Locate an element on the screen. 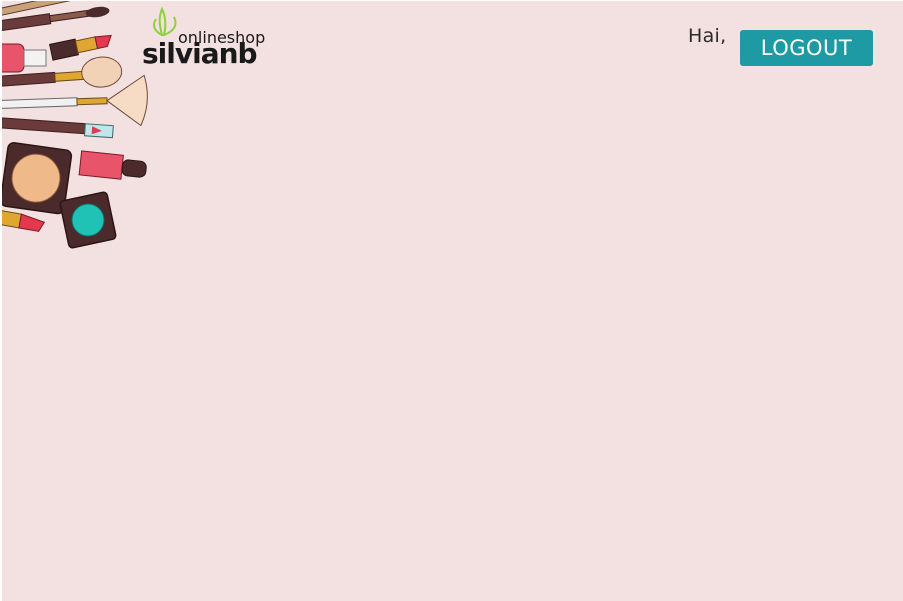  logout-button: LOGOUT is located at coordinates (806, 48).